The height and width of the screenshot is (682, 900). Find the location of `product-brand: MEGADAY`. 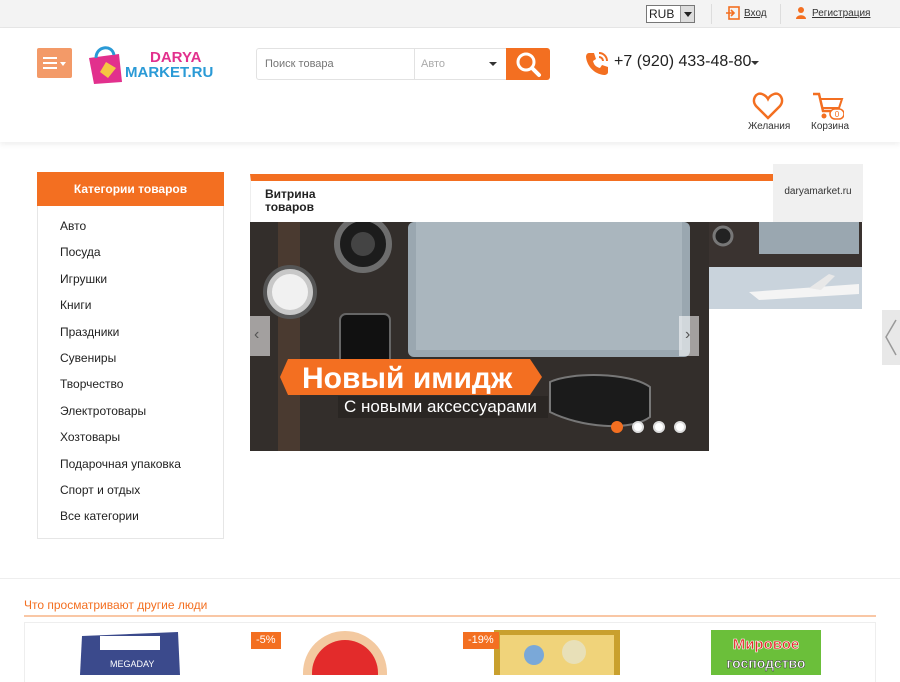

product-brand: MEGADAY is located at coordinates (132, 664).